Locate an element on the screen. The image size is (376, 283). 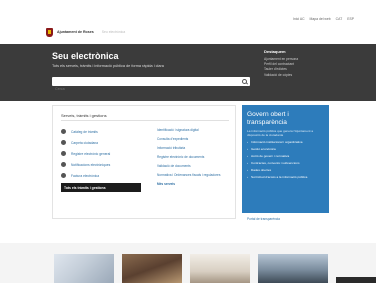
service-link: Consulta d'expedients is located at coordinates (194, 139).